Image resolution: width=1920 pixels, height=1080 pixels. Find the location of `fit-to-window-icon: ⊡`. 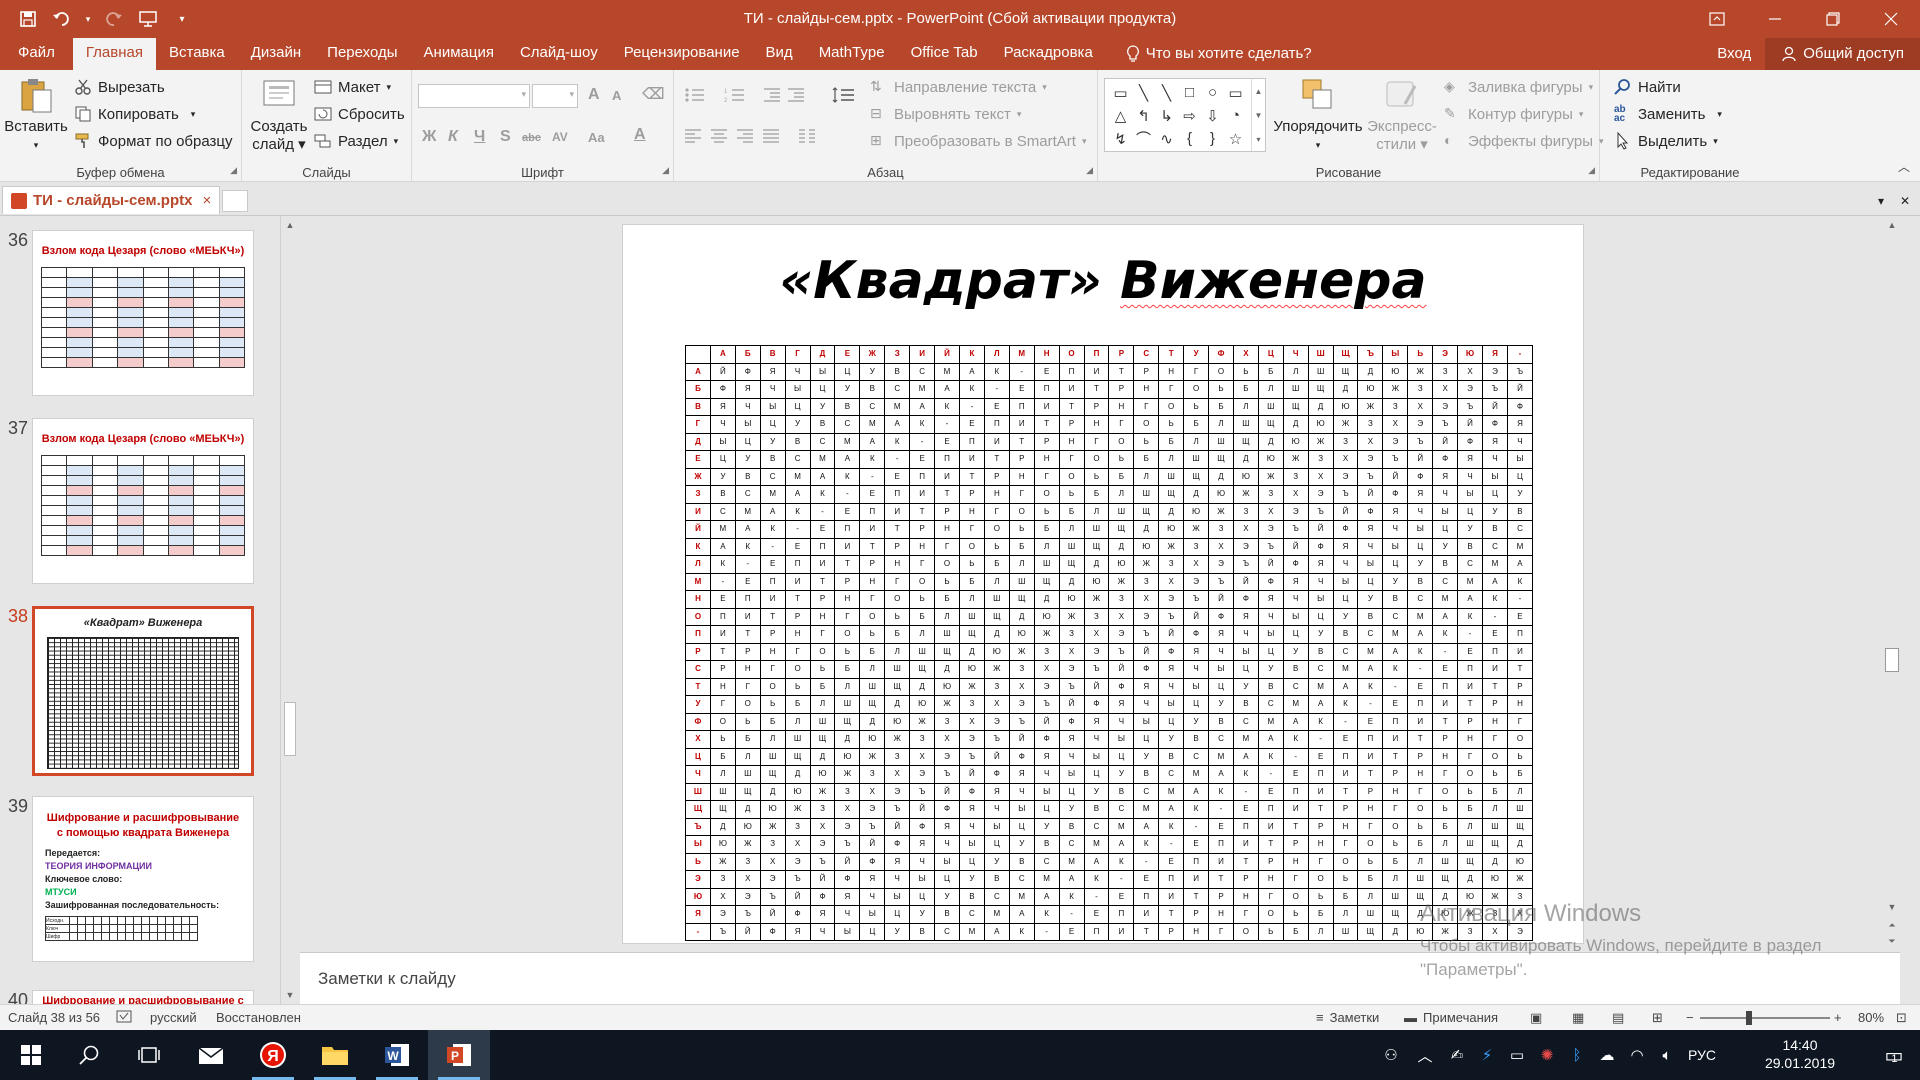

fit-to-window-icon: ⊡ is located at coordinates (1901, 1018).